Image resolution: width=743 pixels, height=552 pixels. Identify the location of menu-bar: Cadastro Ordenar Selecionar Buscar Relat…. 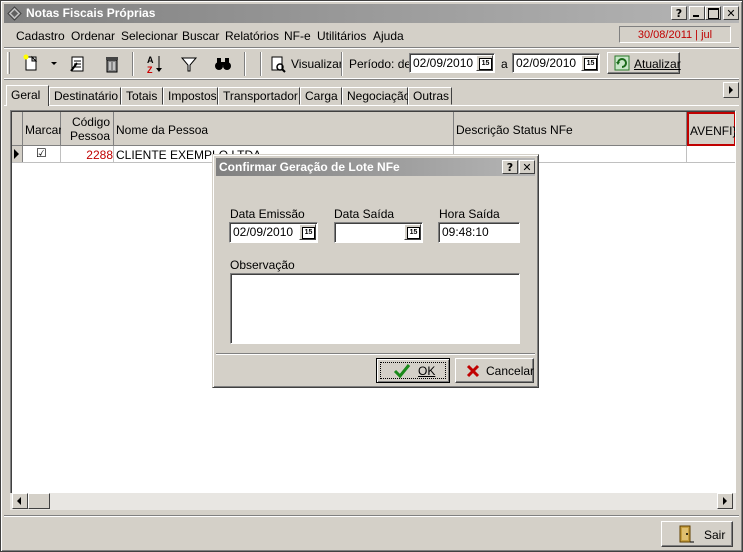
(371, 35).